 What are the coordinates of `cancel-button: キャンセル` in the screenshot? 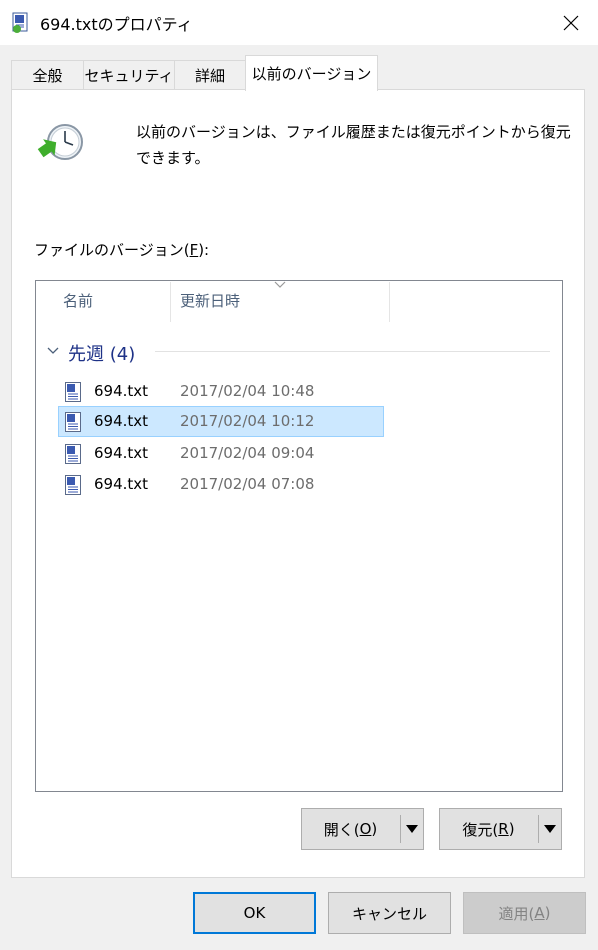 It's located at (389, 913).